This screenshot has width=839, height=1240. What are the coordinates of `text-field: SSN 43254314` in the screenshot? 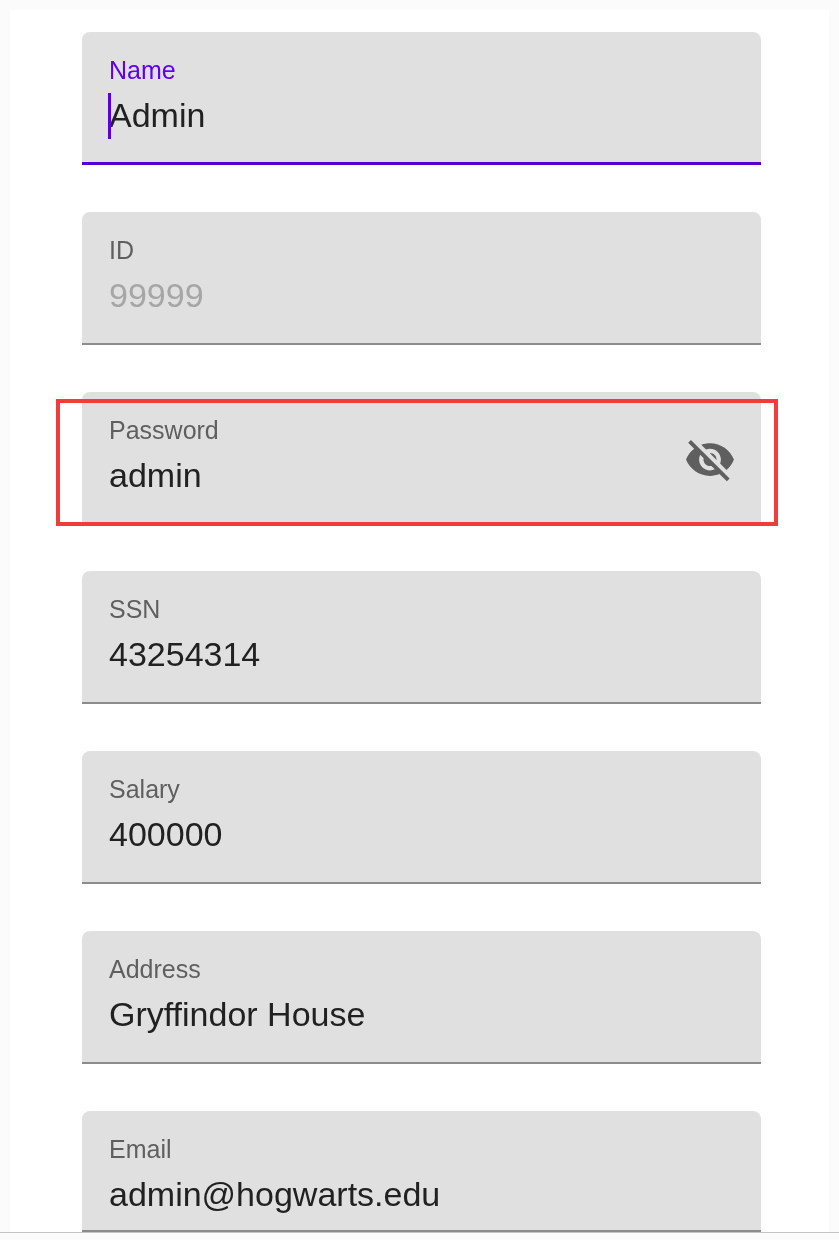 It's located at (421, 638).